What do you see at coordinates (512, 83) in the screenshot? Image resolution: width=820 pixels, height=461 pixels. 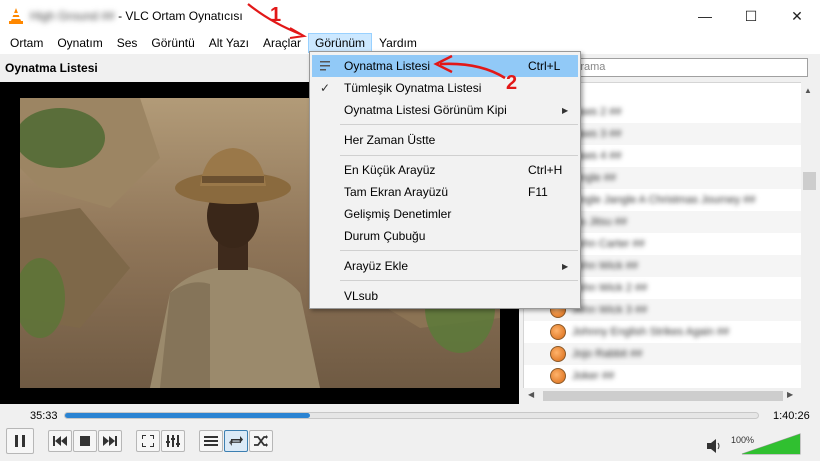 I see `annotation-step-2: 2` at bounding box center [512, 83].